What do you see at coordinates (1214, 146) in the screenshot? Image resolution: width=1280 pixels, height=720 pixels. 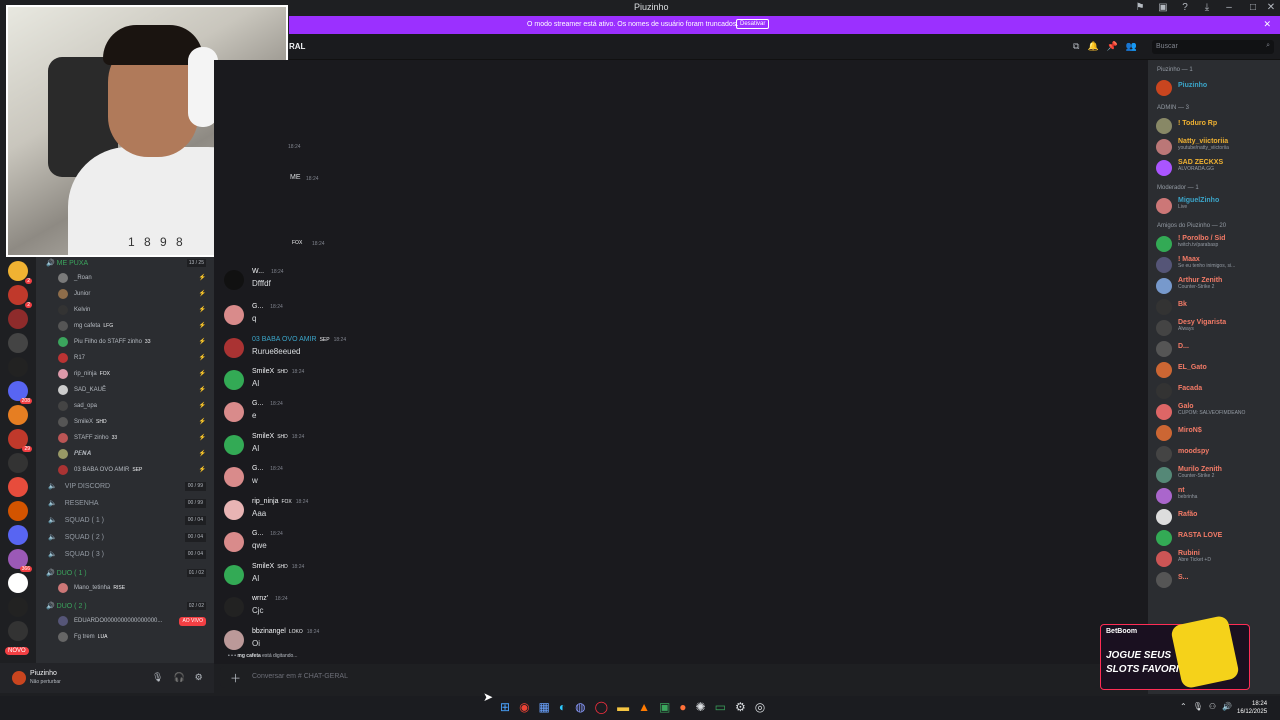 I see `member-item: Natty_viictoriia youtube/natty_viictoriia` at bounding box center [1214, 146].